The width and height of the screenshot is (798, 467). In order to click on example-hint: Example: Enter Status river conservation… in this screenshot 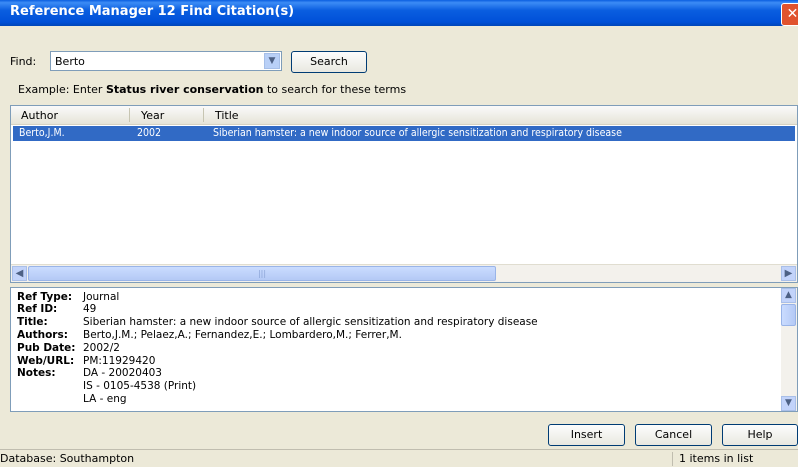, I will do `click(212, 89)`.